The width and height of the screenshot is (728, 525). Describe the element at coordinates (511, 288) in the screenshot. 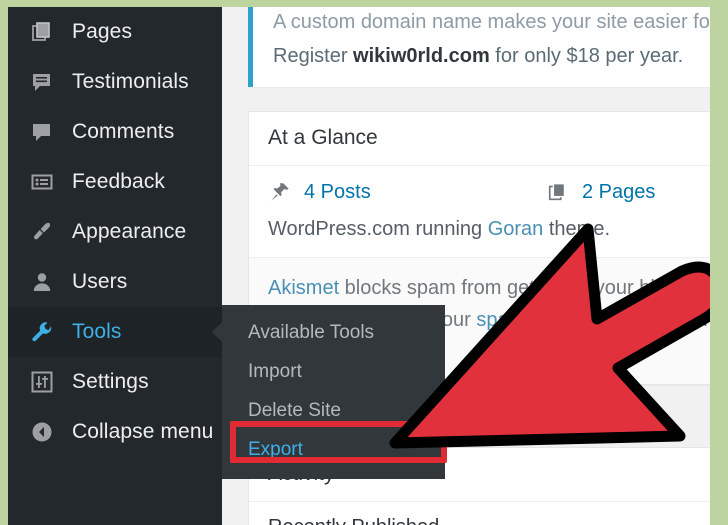

I see `akismet-line-1-rest: blocks spam from getting to your blog.` at that location.